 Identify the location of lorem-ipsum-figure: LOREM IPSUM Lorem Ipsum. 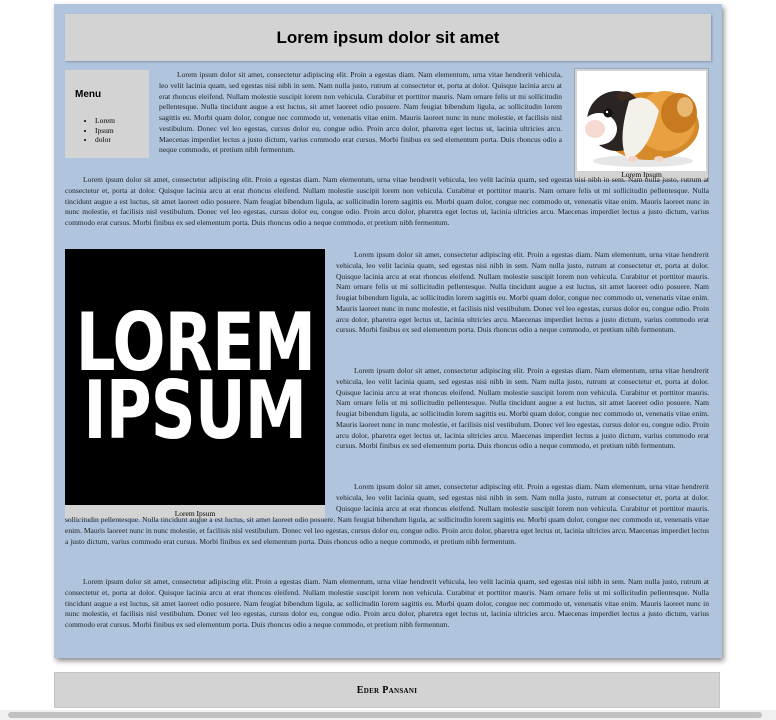
(195, 384).